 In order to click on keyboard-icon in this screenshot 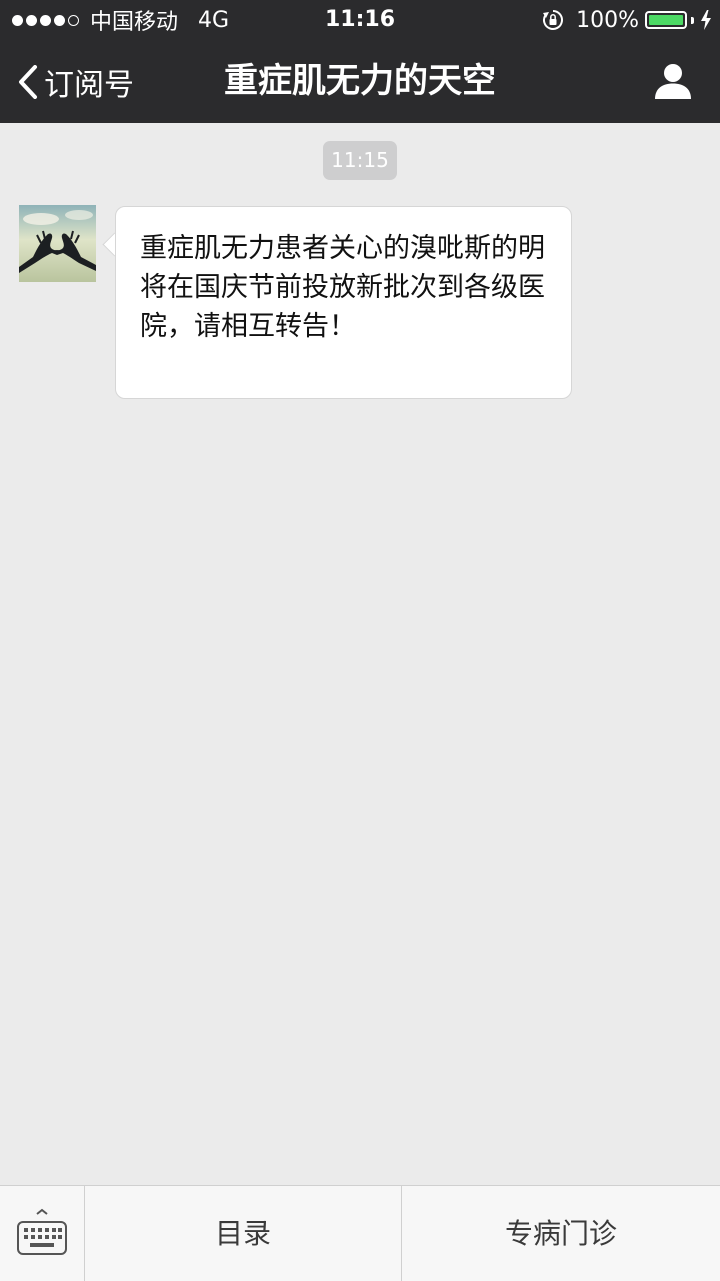, I will do `click(42, 1231)`.